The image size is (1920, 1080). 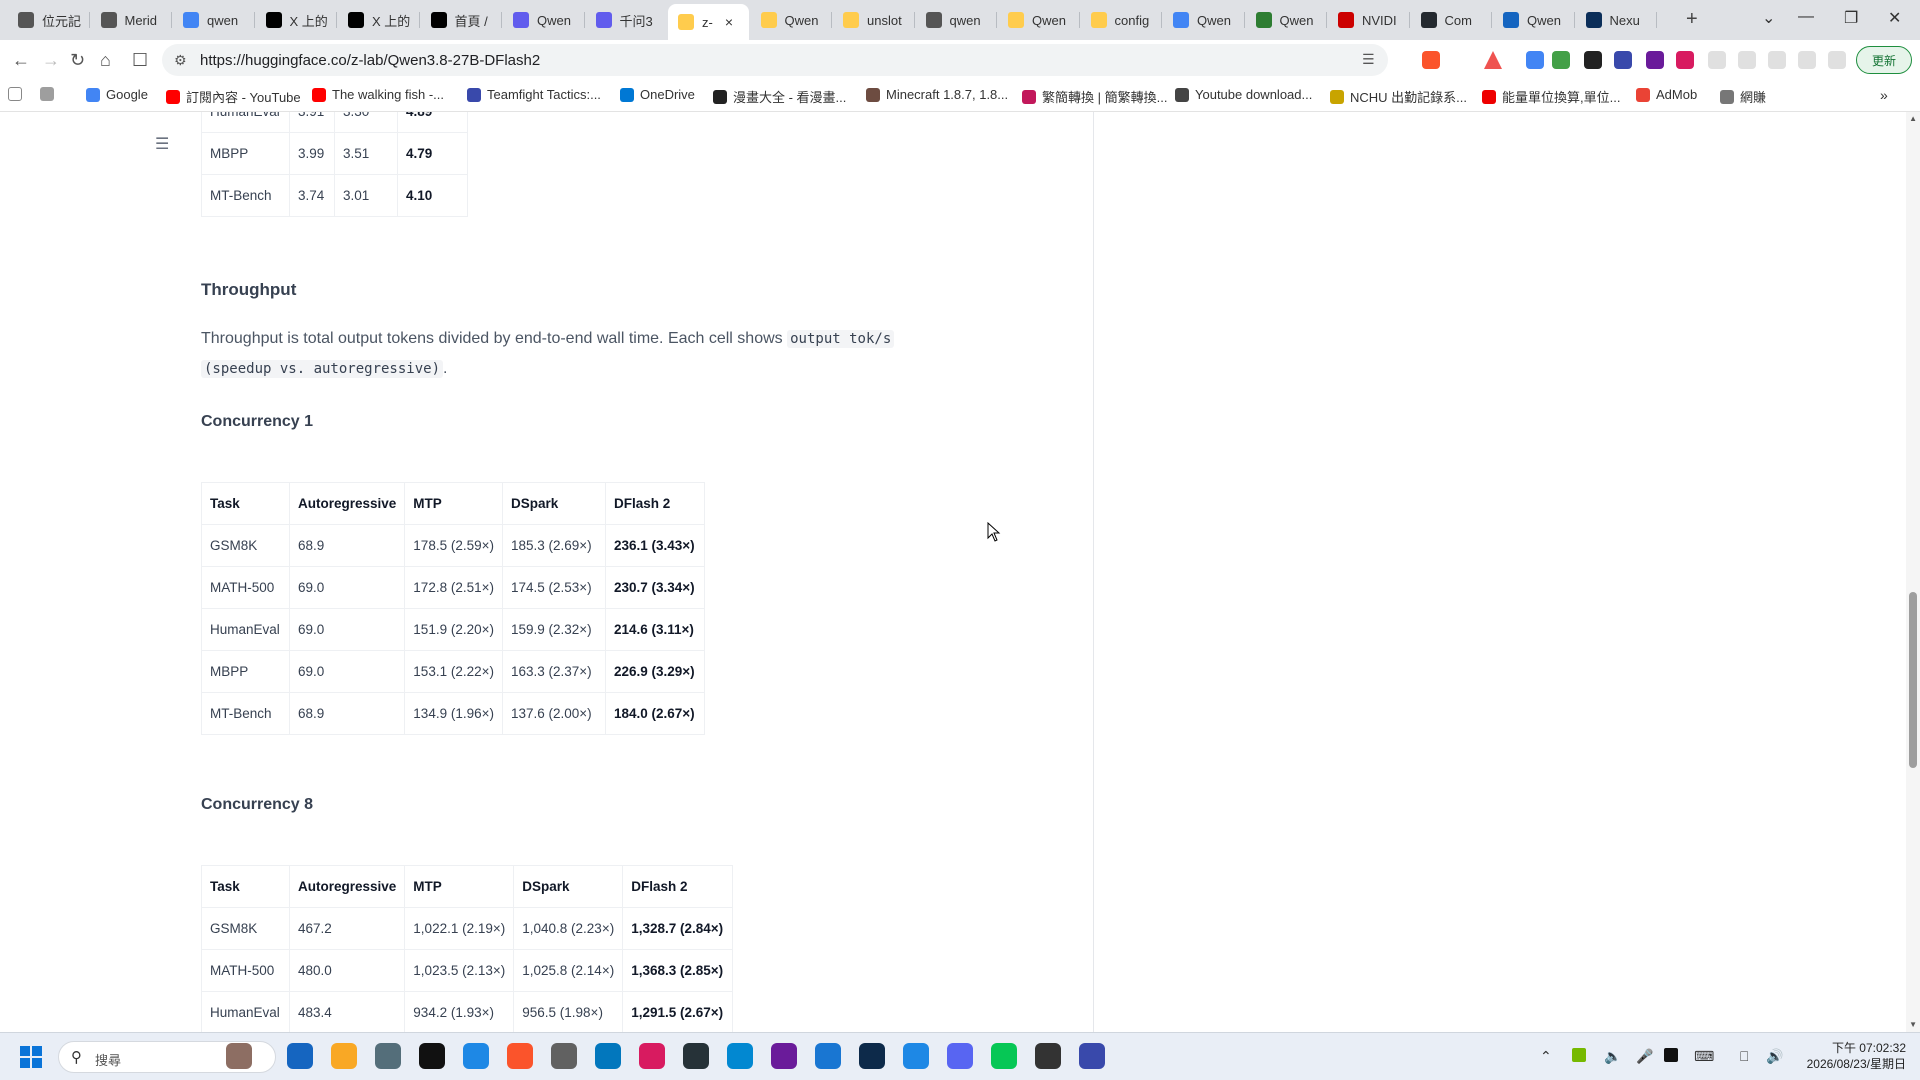 I want to click on translate-icon: ☰, so click(x=1368, y=59).